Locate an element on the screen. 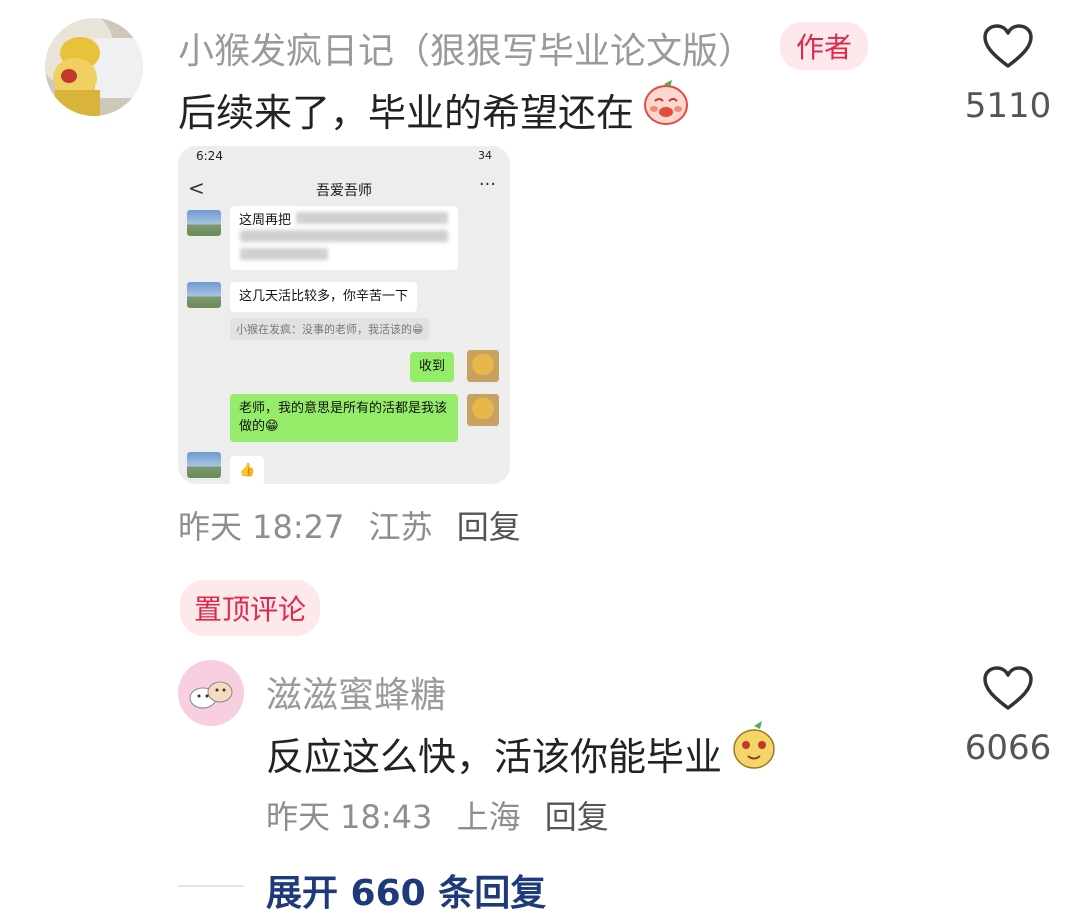  comment-location: 江苏 is located at coordinates (400, 527).